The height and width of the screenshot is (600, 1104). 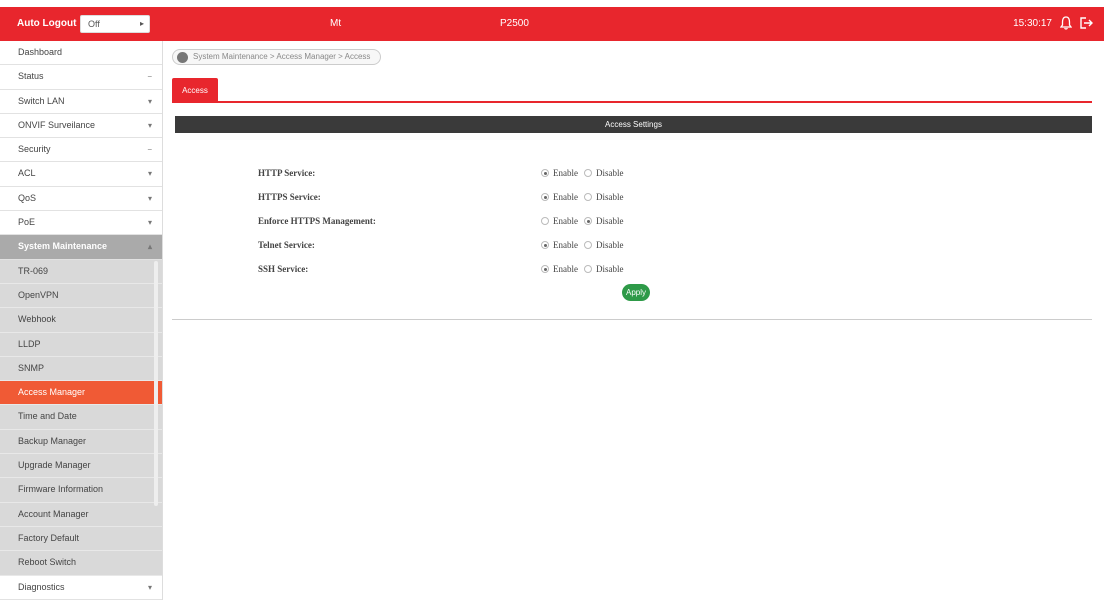 I want to click on setting-label: HTTPS Service:, so click(x=289, y=197).